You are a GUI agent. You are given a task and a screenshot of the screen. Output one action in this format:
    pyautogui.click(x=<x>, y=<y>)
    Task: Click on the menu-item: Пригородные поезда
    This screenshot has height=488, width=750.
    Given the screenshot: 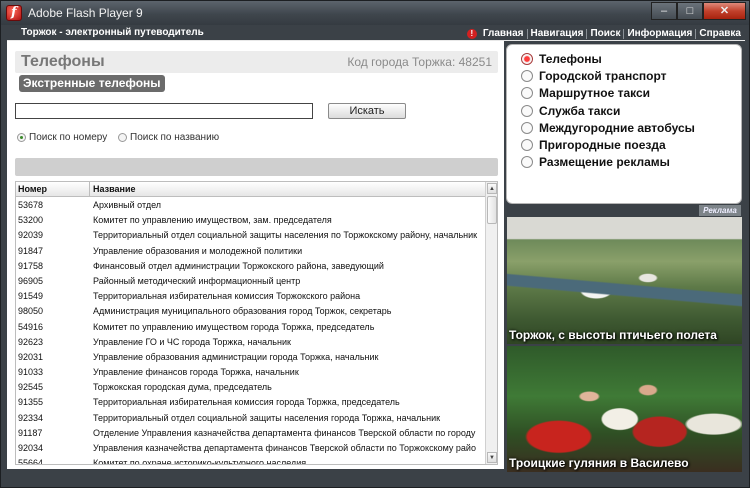 What is the action you would take?
    pyautogui.click(x=593, y=145)
    